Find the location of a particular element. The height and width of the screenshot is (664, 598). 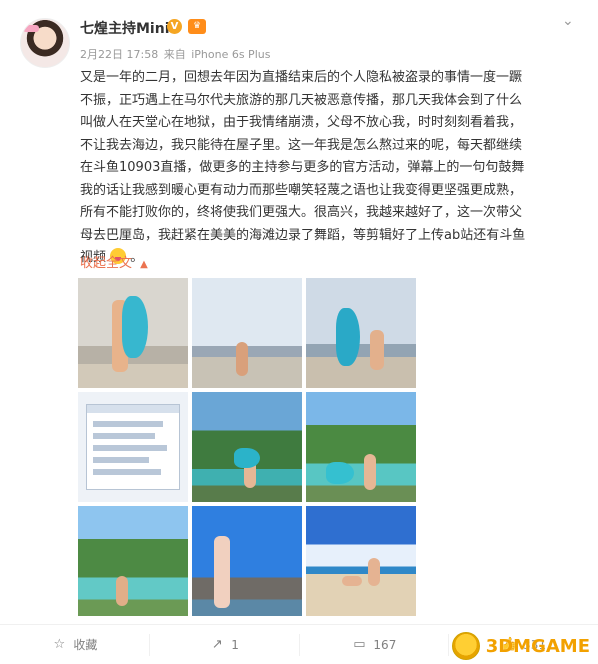

chevron-up-icon: ▲ is located at coordinates (144, 264).